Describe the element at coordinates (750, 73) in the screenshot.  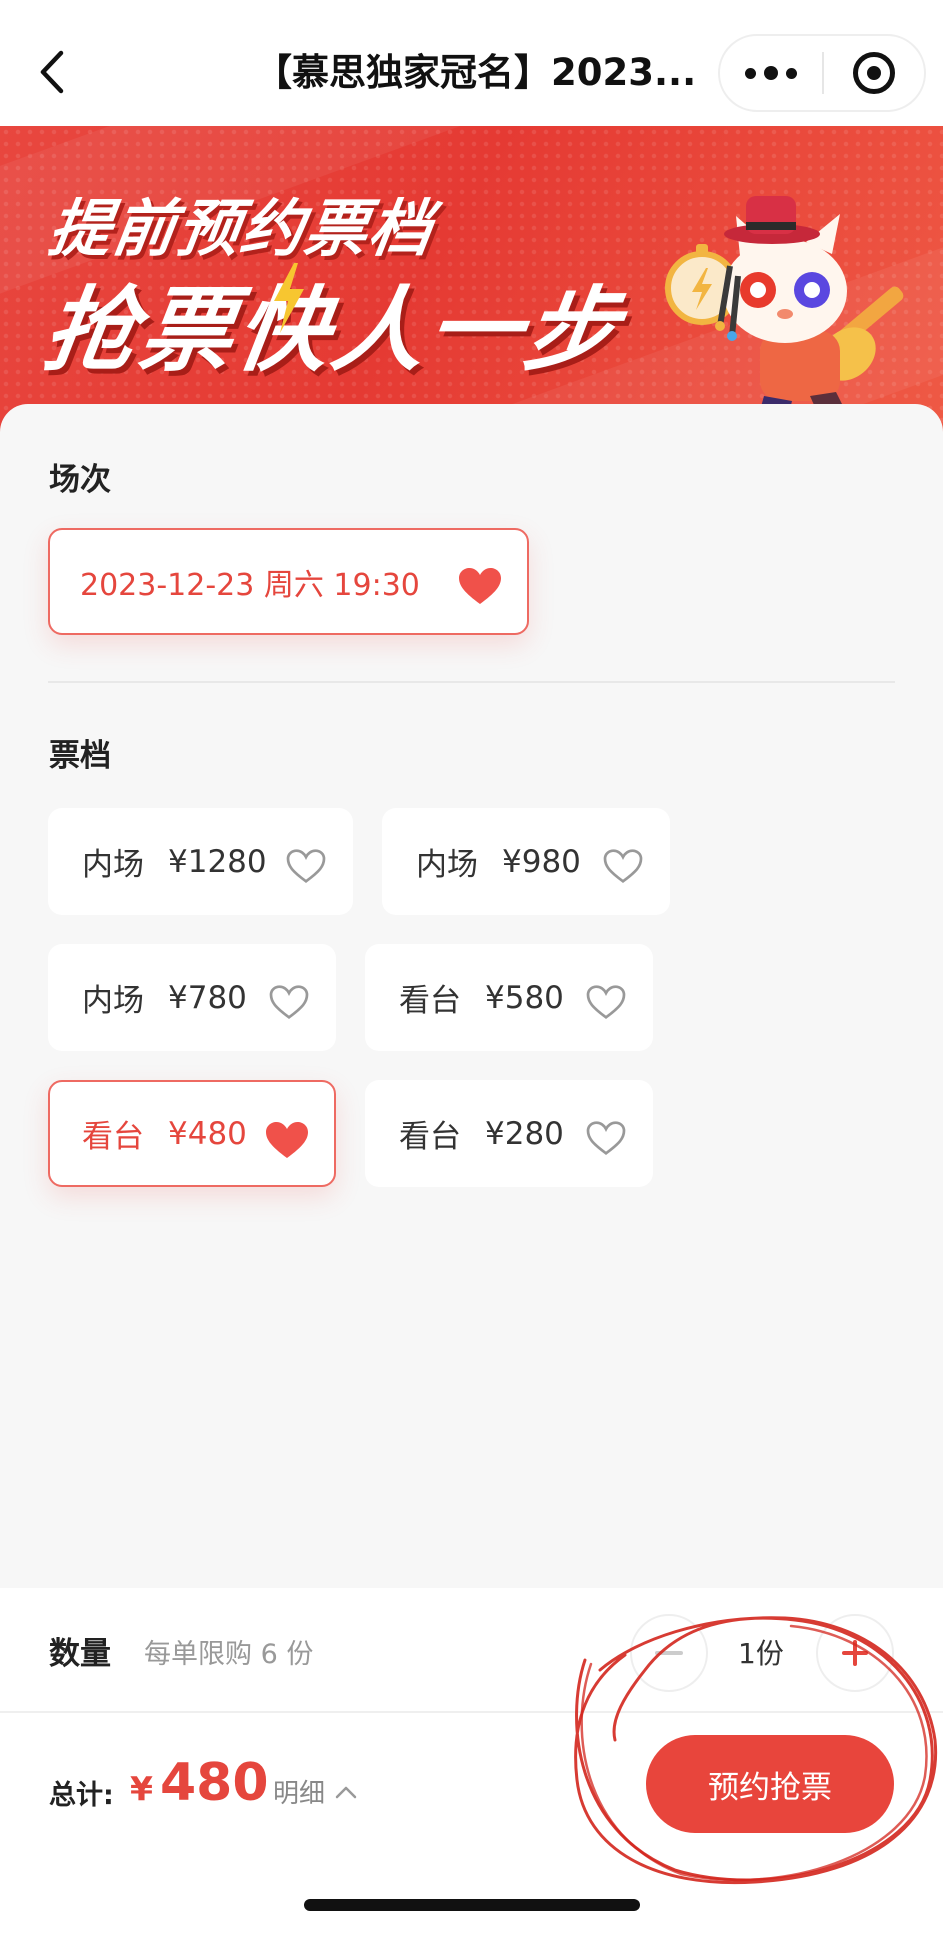
I see `more-dots-icon` at that location.